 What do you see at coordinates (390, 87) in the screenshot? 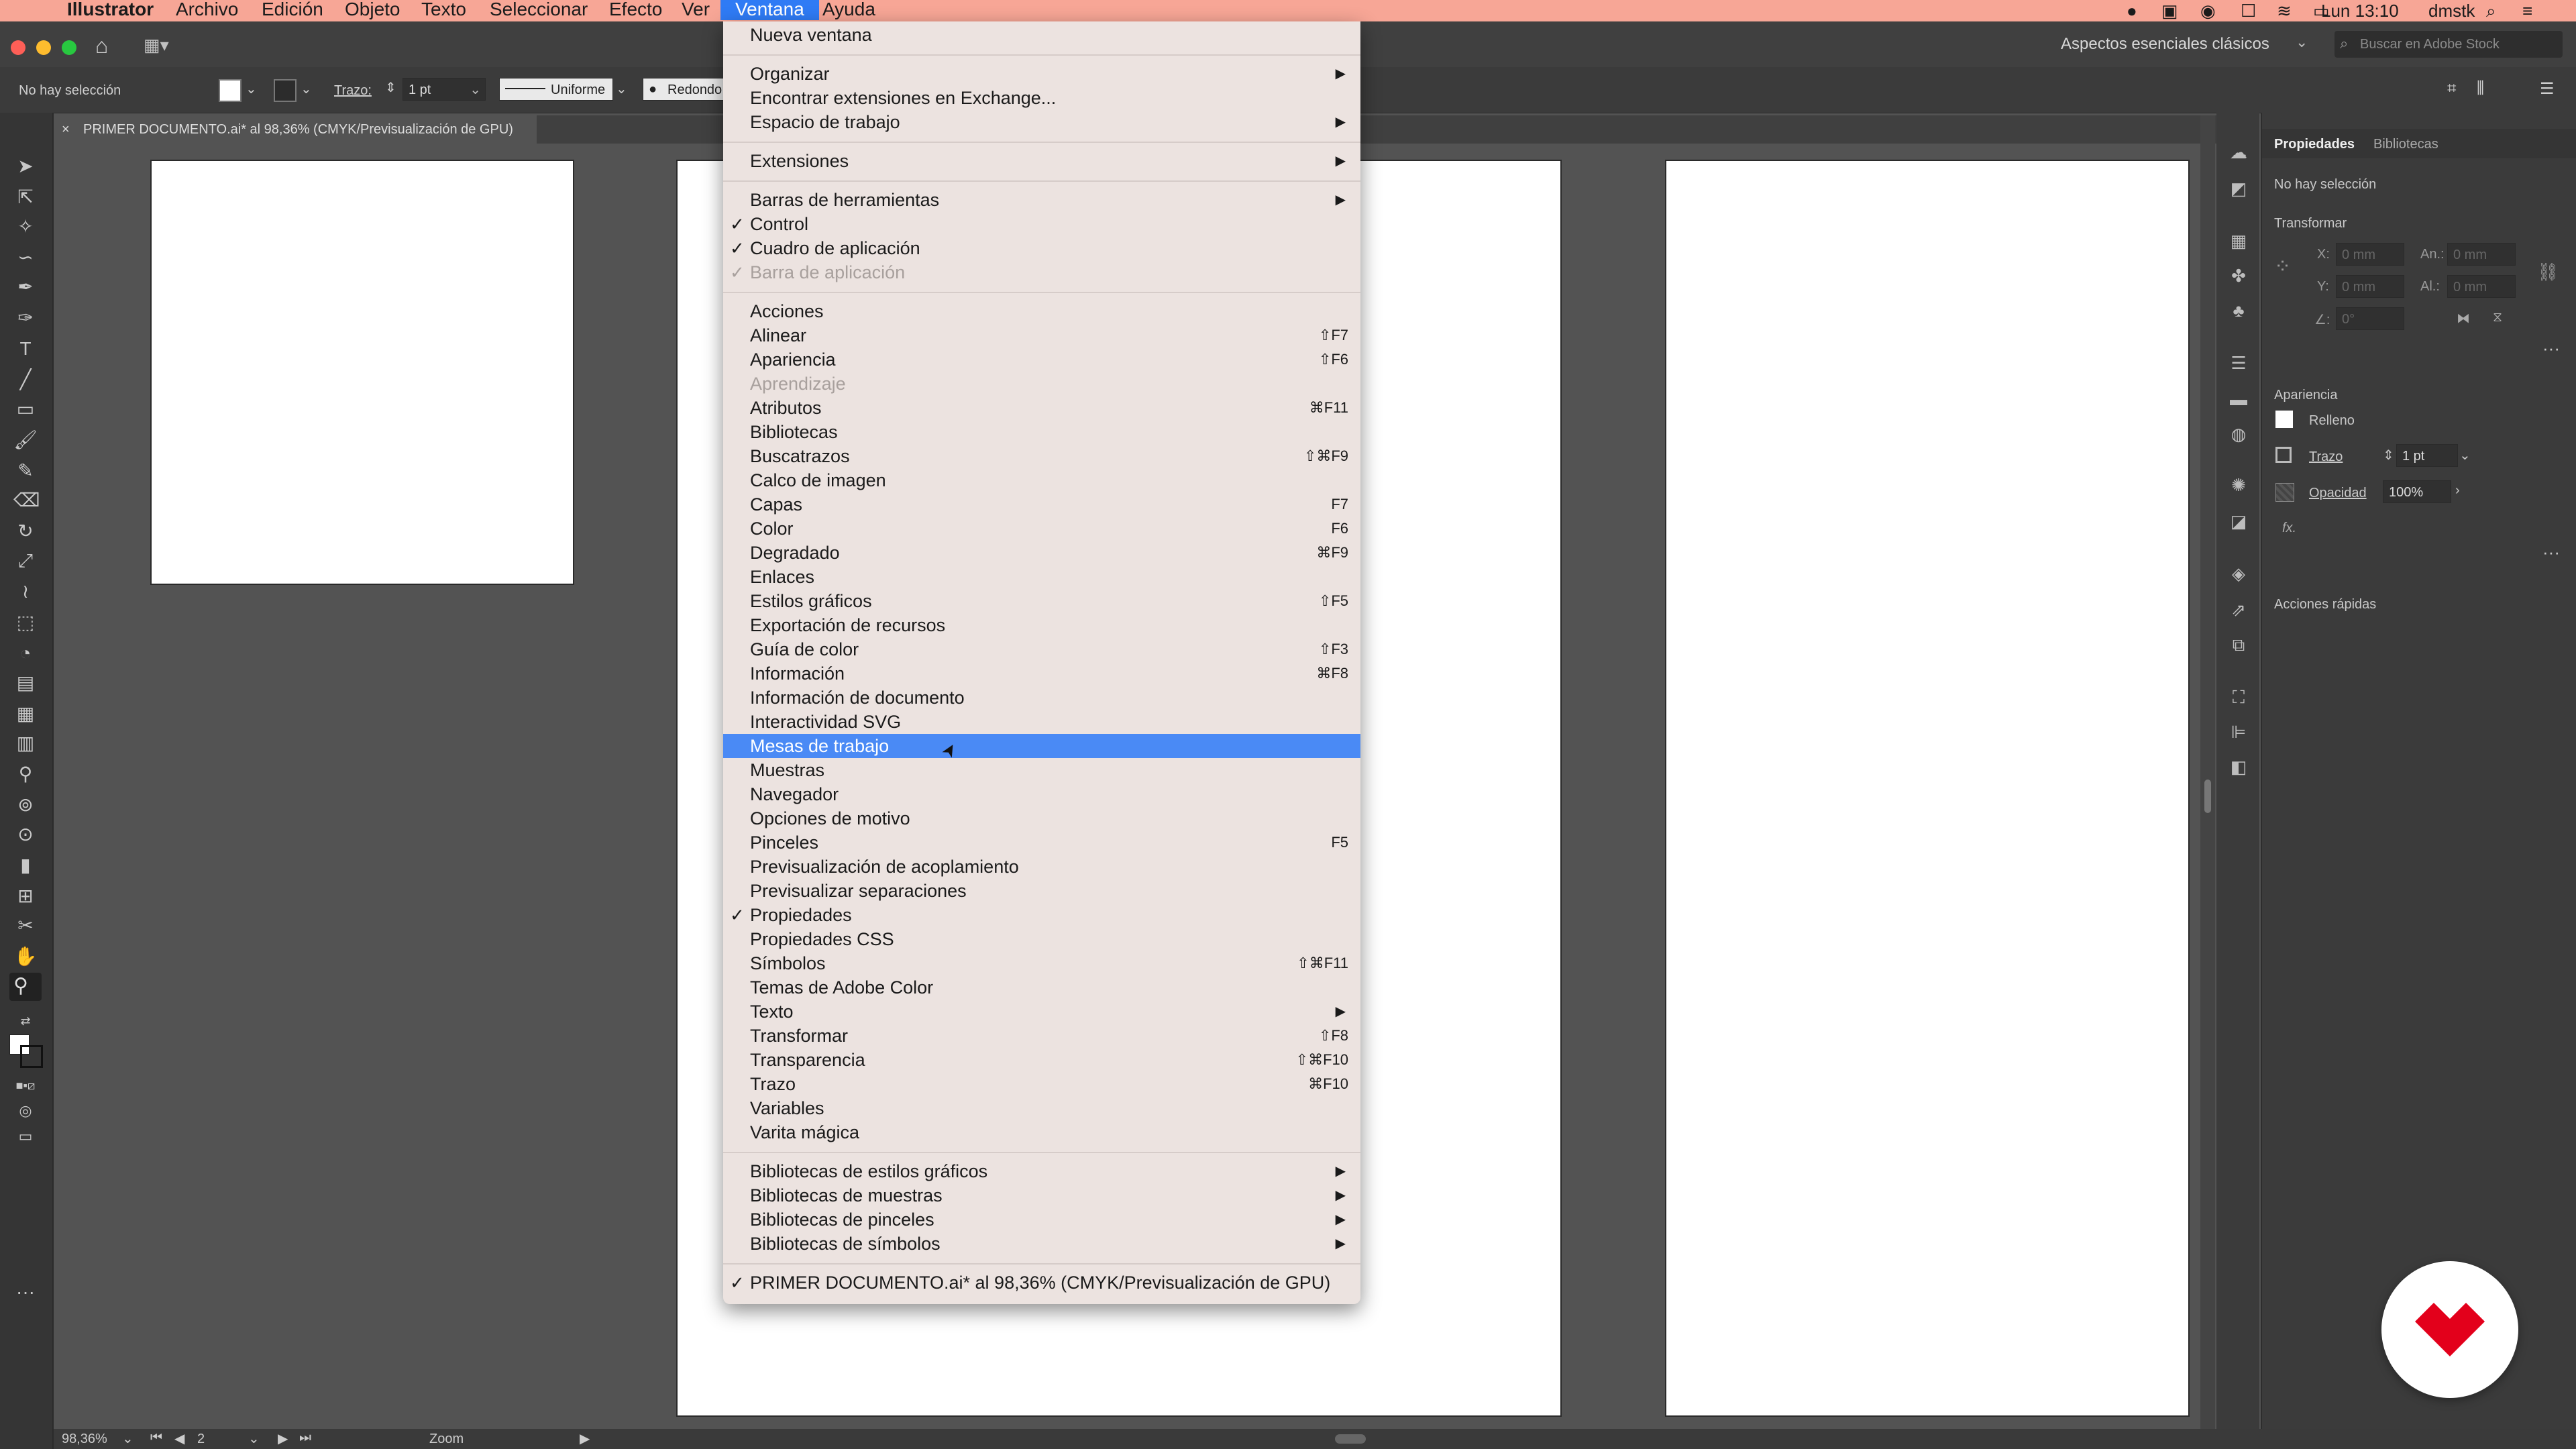
I see `stroke-stepper-icon: ⇕` at bounding box center [390, 87].